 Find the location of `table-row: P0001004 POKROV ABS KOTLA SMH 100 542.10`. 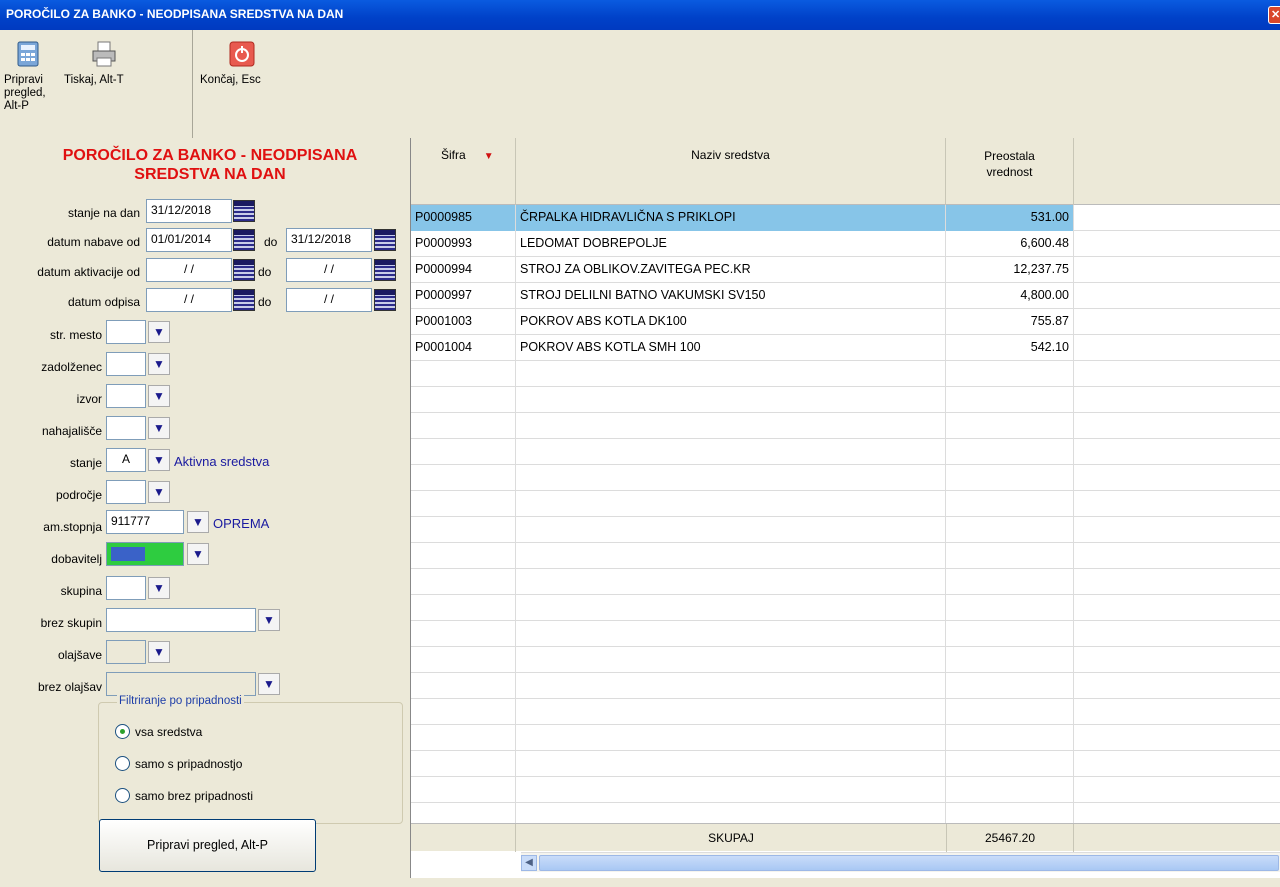

table-row: P0001004 POKROV ABS KOTLA SMH 100 542.10 is located at coordinates (845, 348).